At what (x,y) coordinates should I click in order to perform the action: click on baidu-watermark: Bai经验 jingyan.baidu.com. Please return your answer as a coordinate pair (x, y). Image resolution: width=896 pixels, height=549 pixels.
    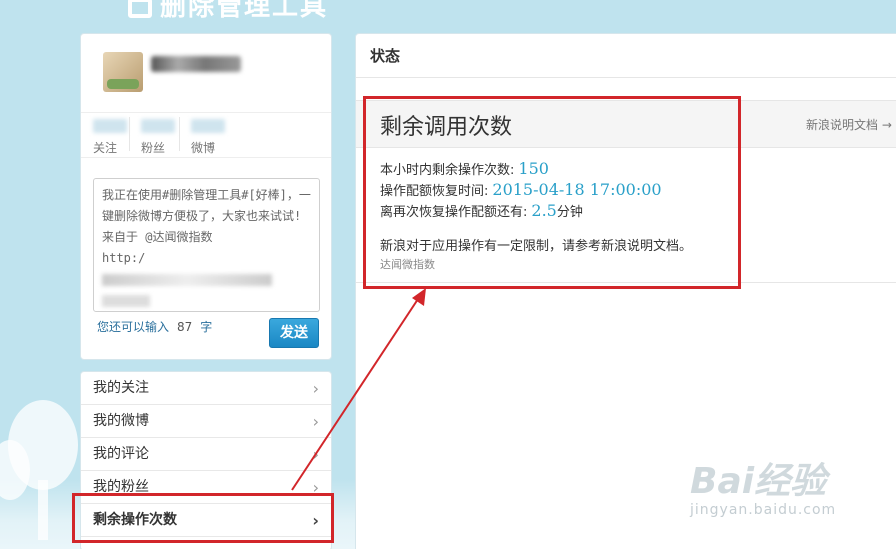
    Looking at the image, I should click on (763, 485).